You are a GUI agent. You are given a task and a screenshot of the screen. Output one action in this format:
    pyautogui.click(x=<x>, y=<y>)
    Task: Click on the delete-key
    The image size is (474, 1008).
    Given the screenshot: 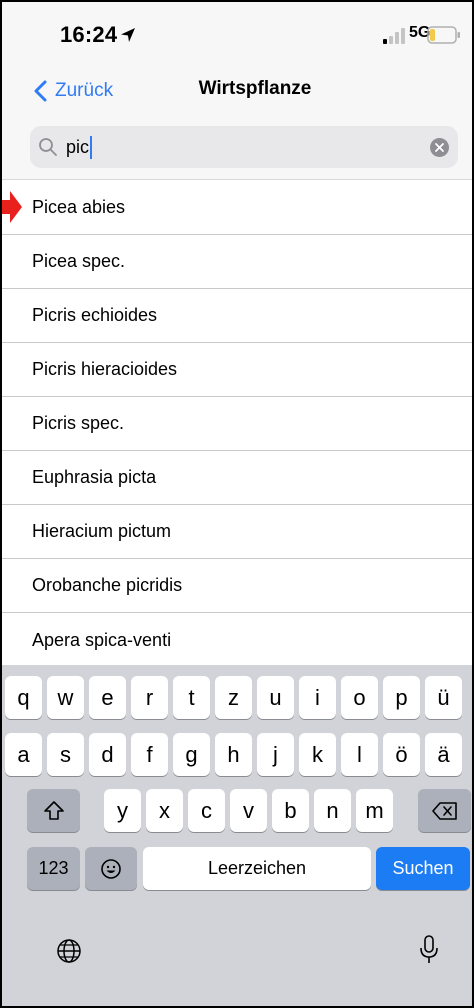 What is the action you would take?
    pyautogui.click(x=444, y=810)
    